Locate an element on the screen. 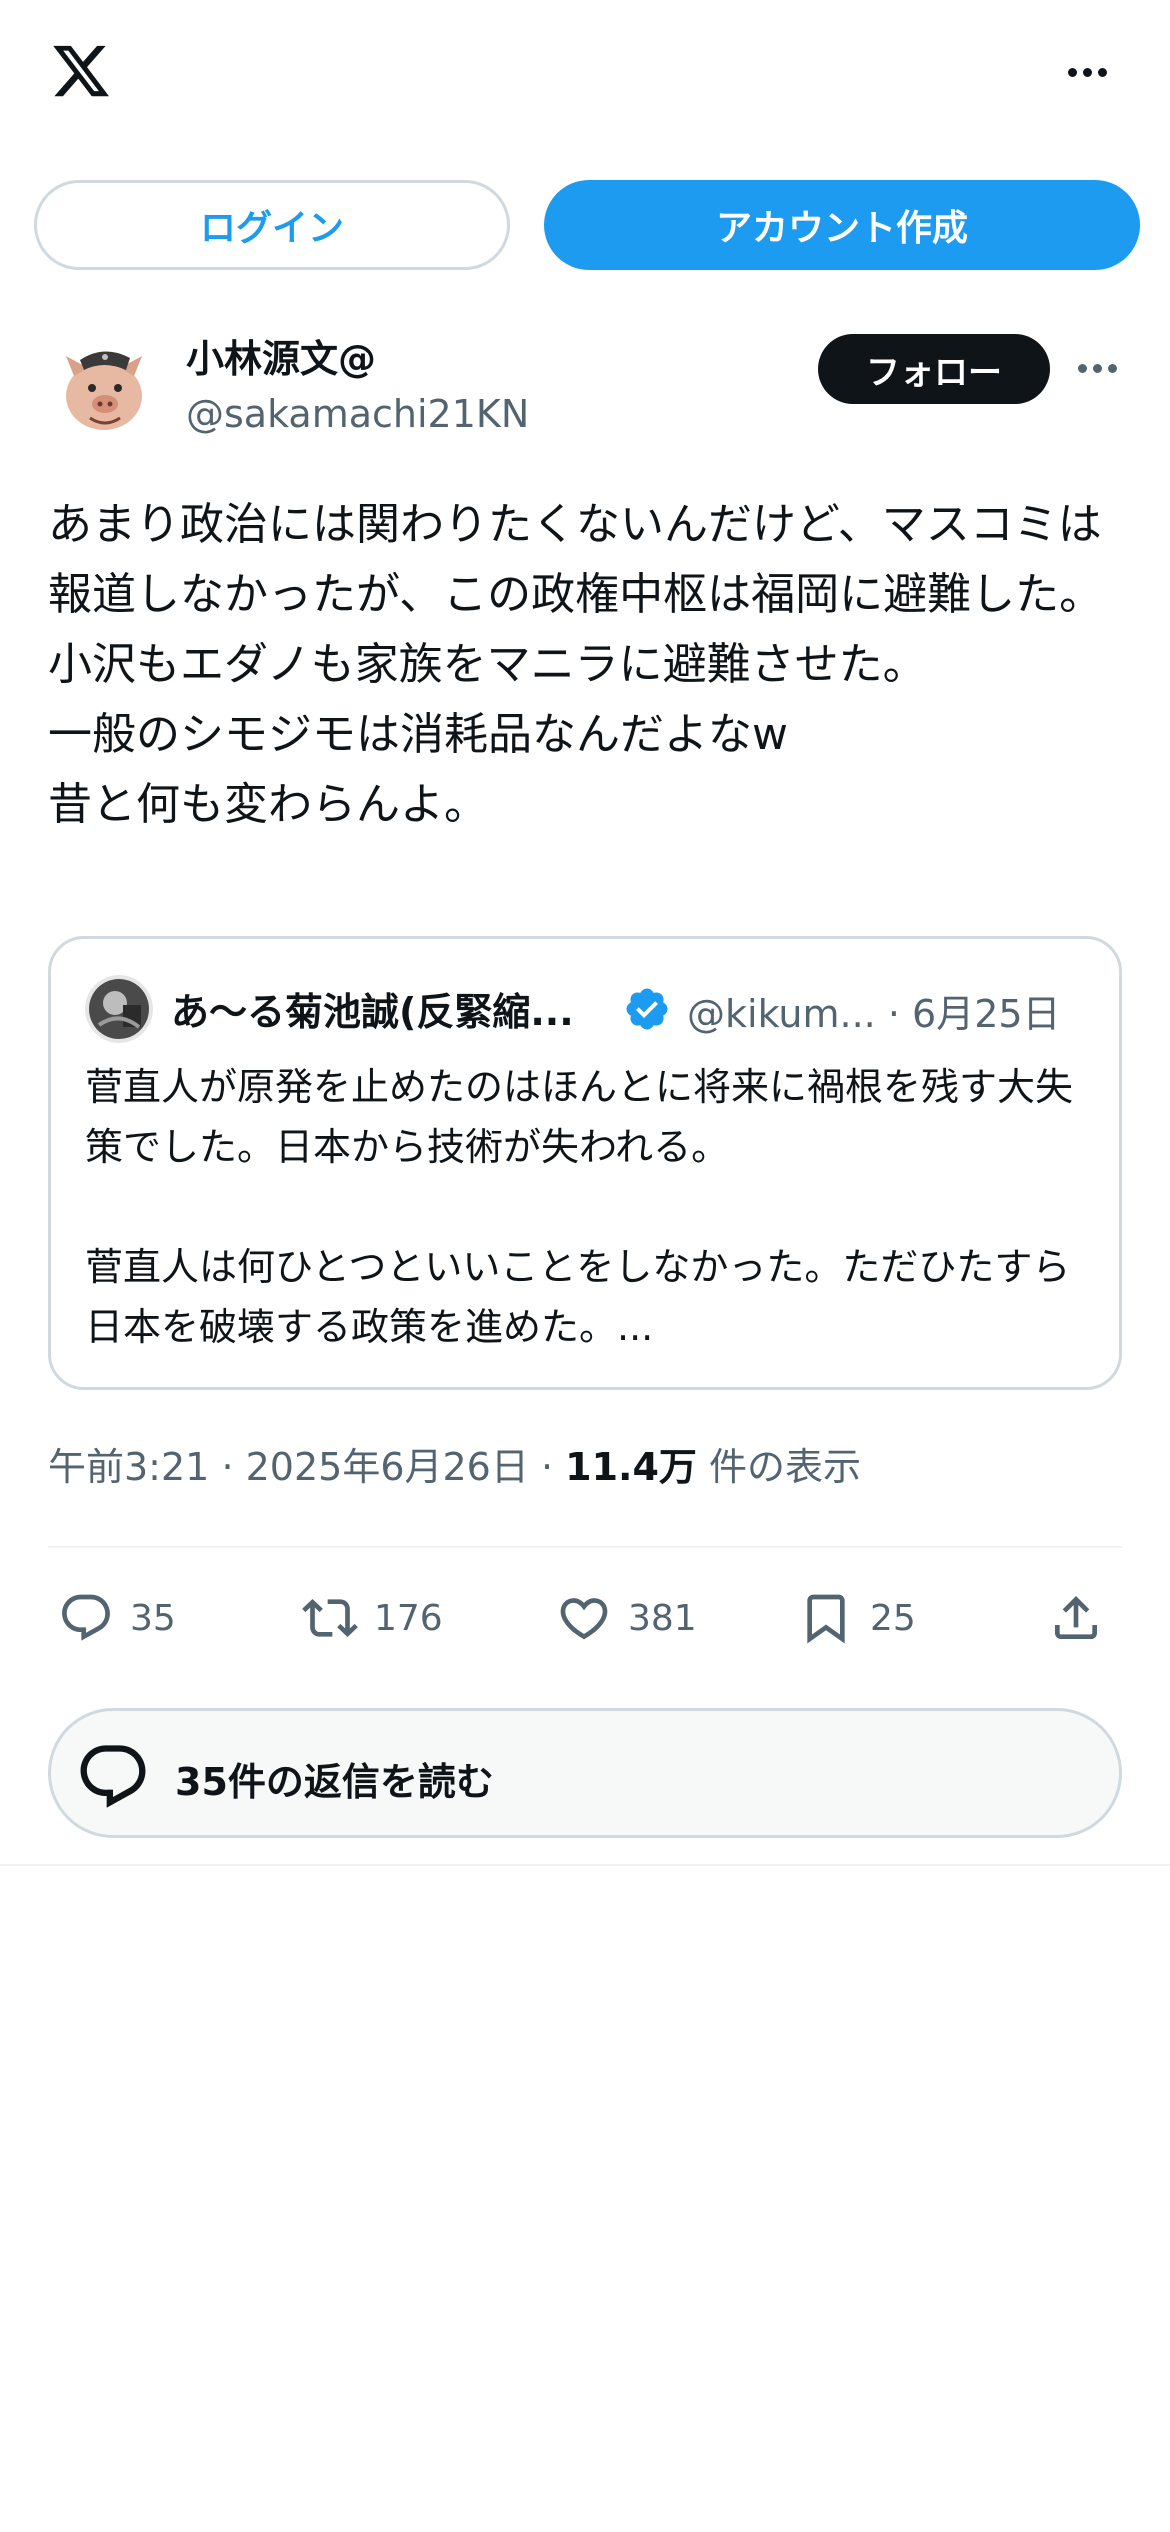 Image resolution: width=1170 pixels, height=2532 pixels. read-replies-button: 35件の返信を読む is located at coordinates (585, 1773).